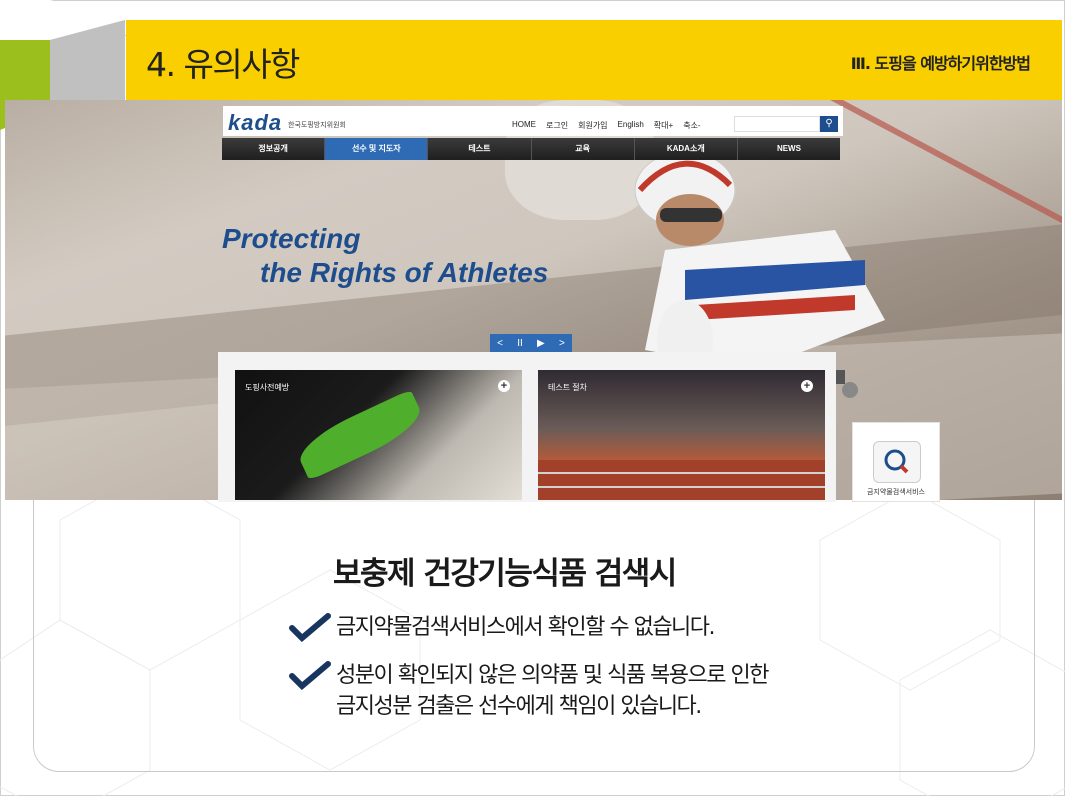 Image resolution: width=1065 pixels, height=796 pixels. What do you see at coordinates (519, 706) in the screenshot?
I see `bullet-line-2: 금지성분 검출은 선수에게 책임이 있습니다.` at bounding box center [519, 706].